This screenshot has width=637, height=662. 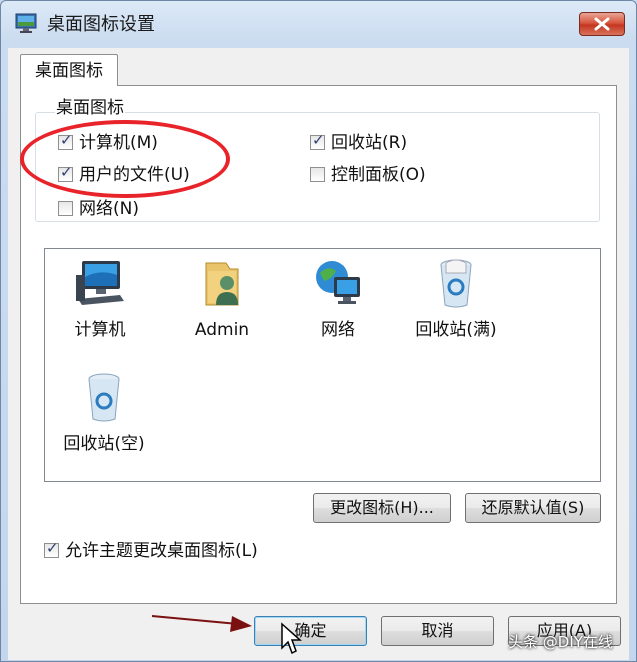 What do you see at coordinates (437, 631) in the screenshot?
I see `cancel-button: 取消` at bounding box center [437, 631].